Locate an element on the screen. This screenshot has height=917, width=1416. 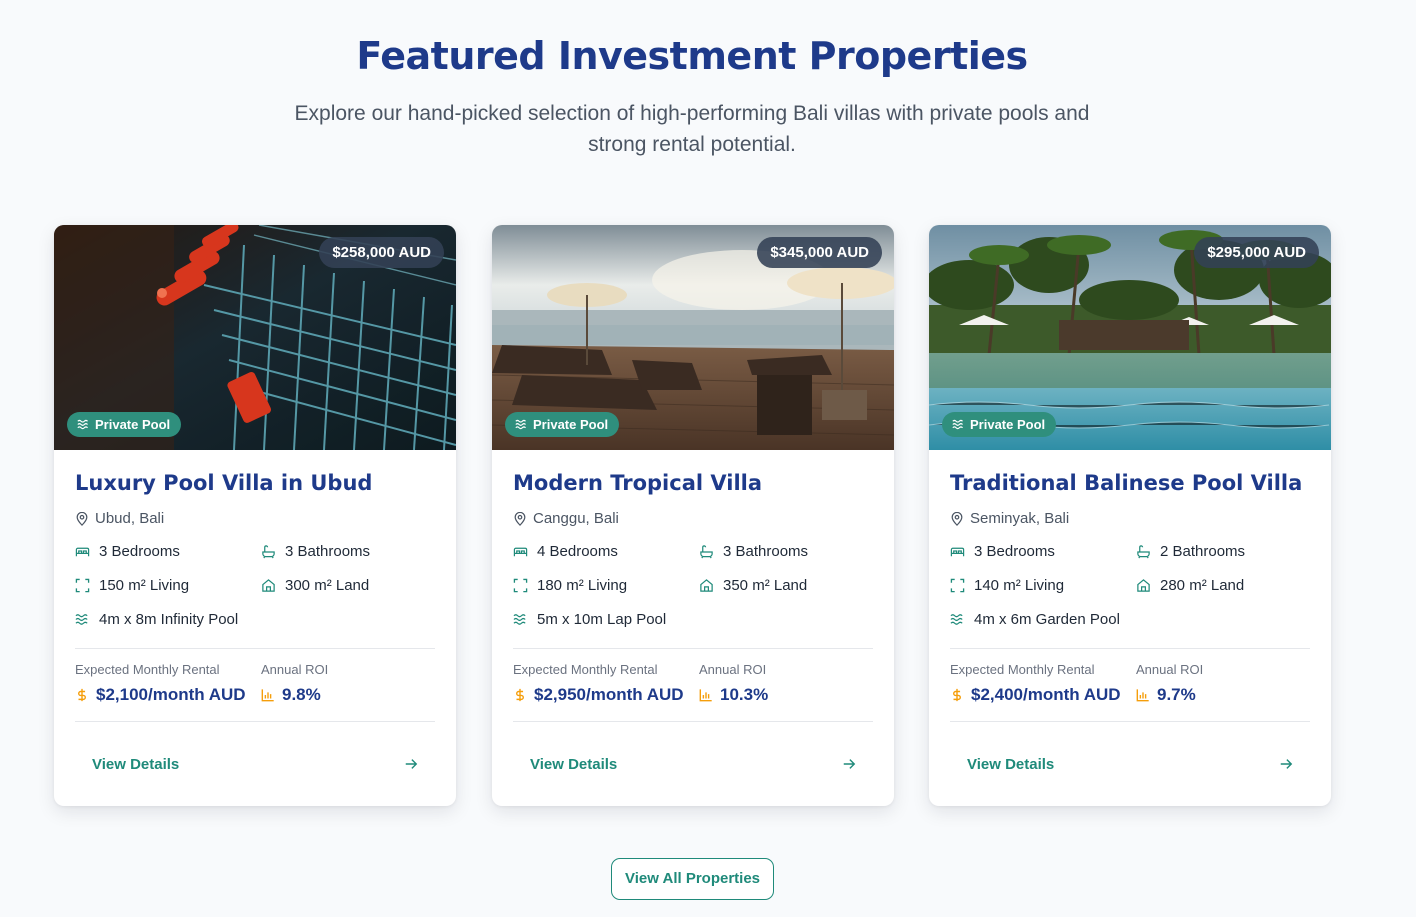
bedrooms-feature: 4 Bedrooms is located at coordinates (565, 551).